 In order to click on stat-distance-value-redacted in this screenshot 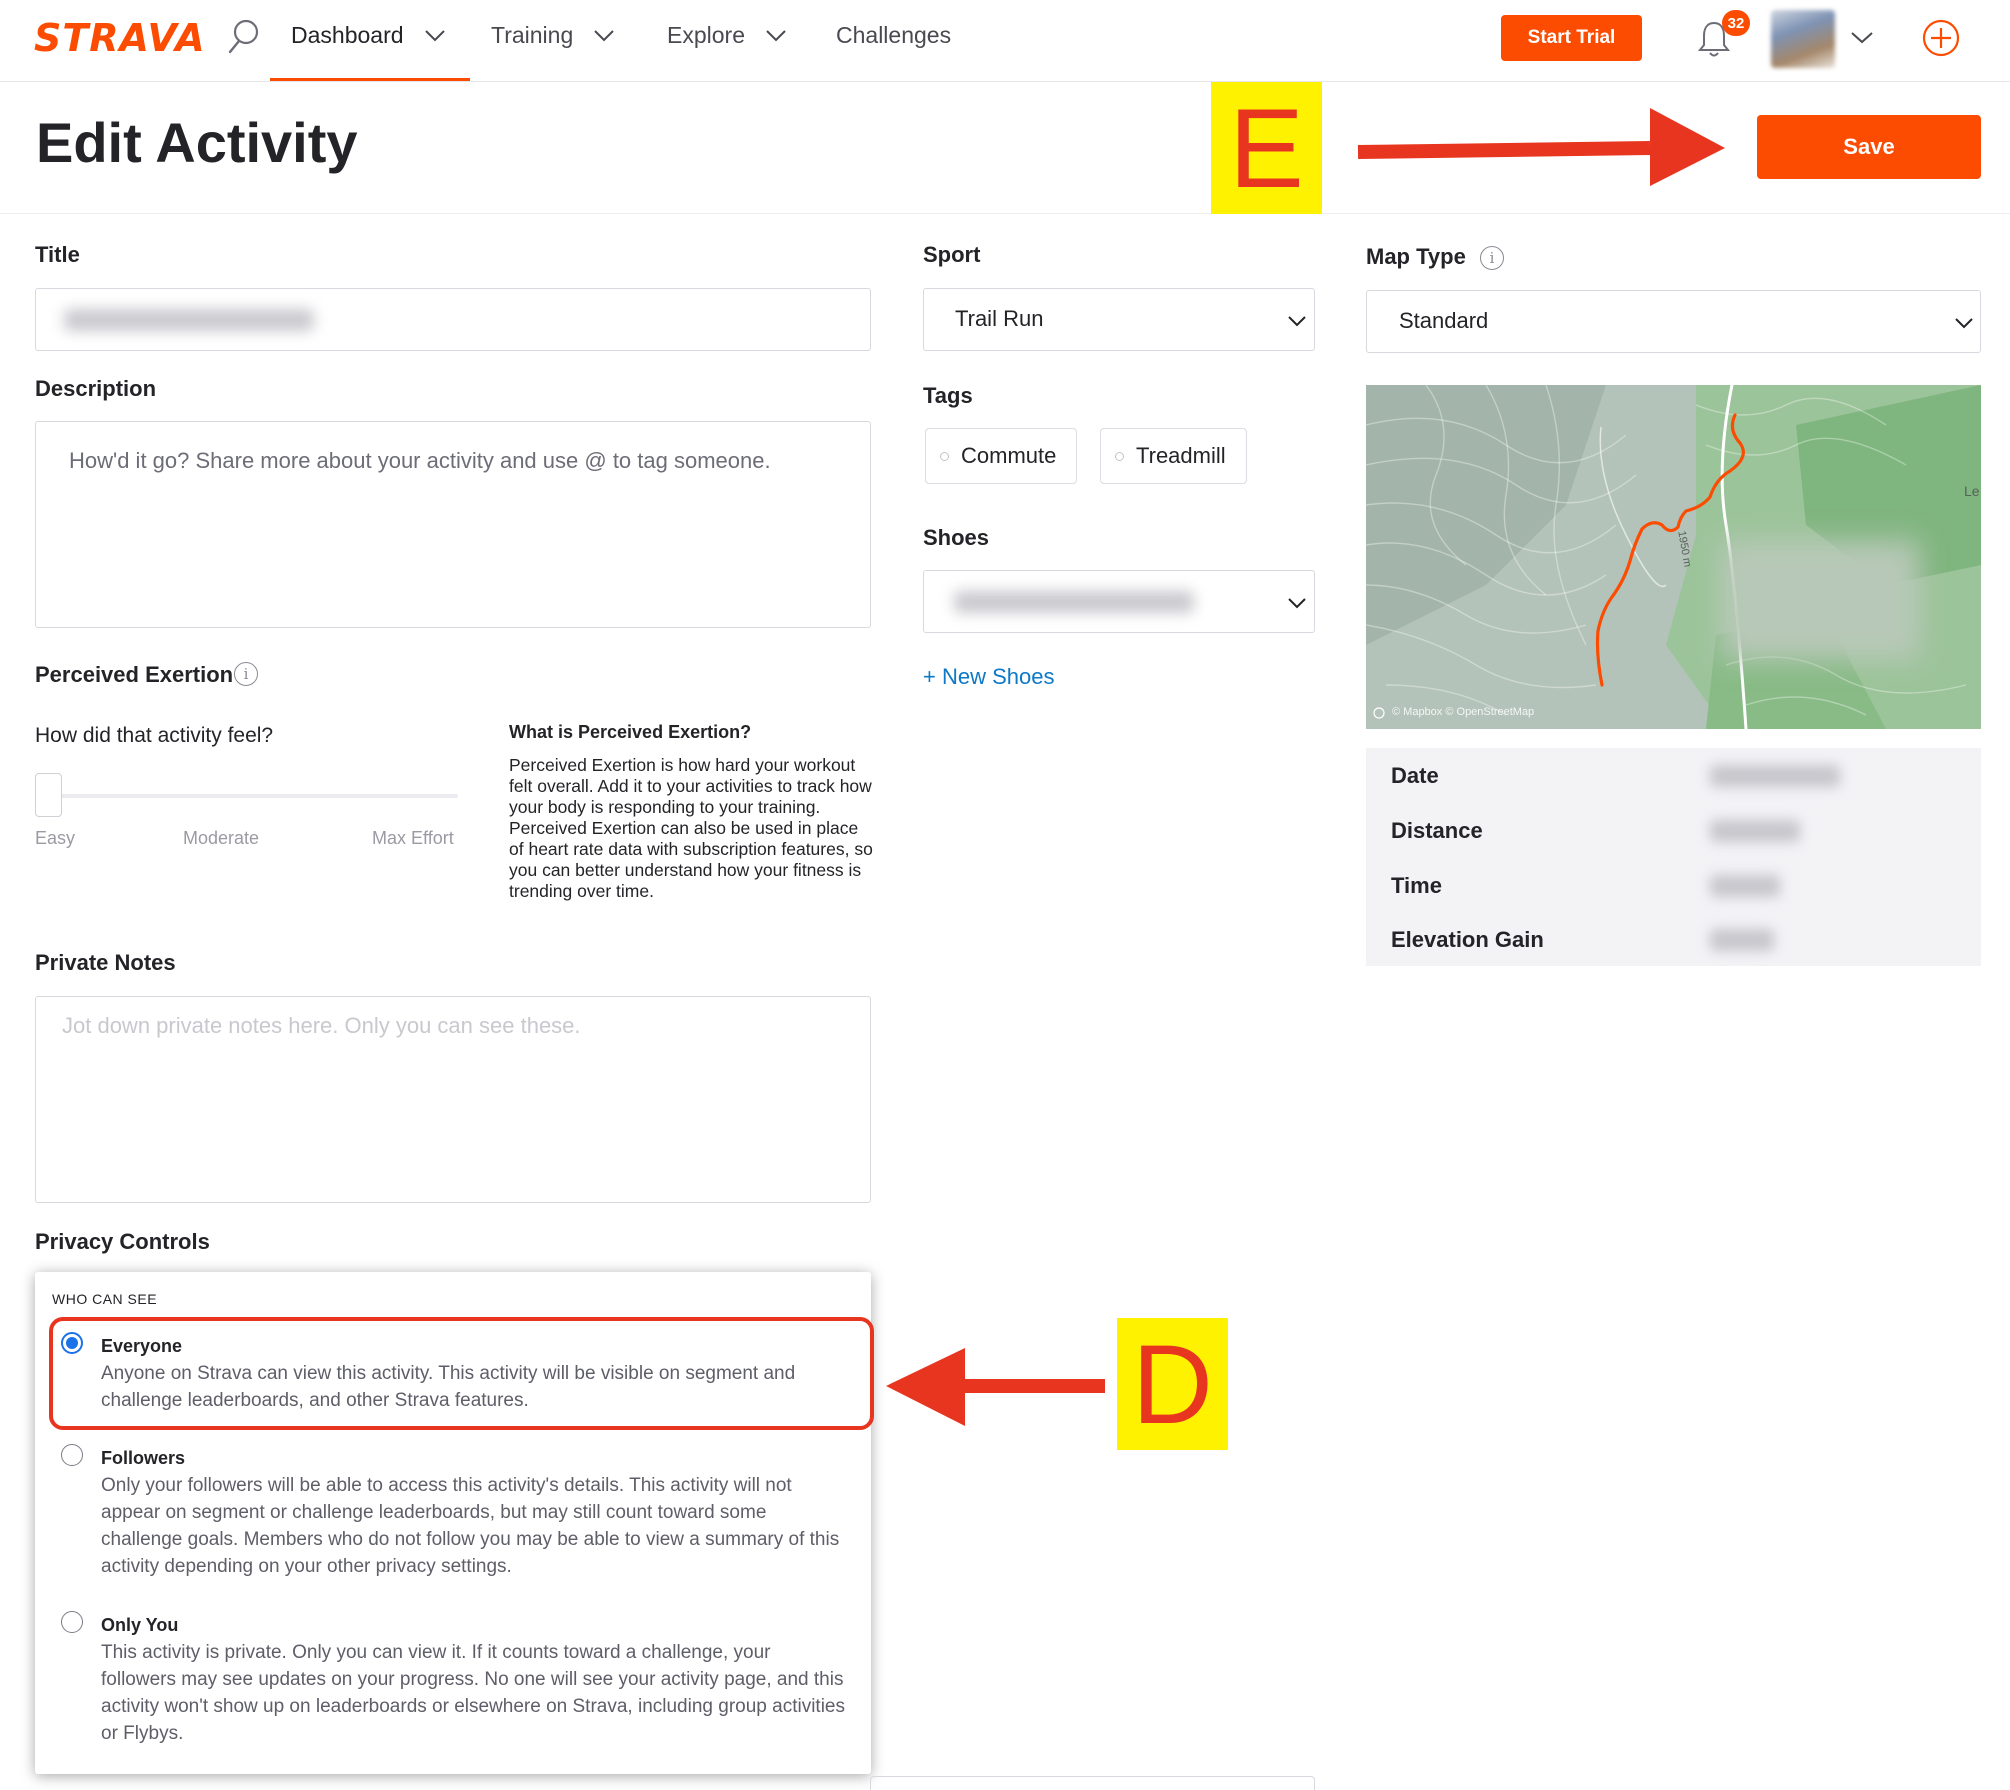, I will do `click(1755, 831)`.